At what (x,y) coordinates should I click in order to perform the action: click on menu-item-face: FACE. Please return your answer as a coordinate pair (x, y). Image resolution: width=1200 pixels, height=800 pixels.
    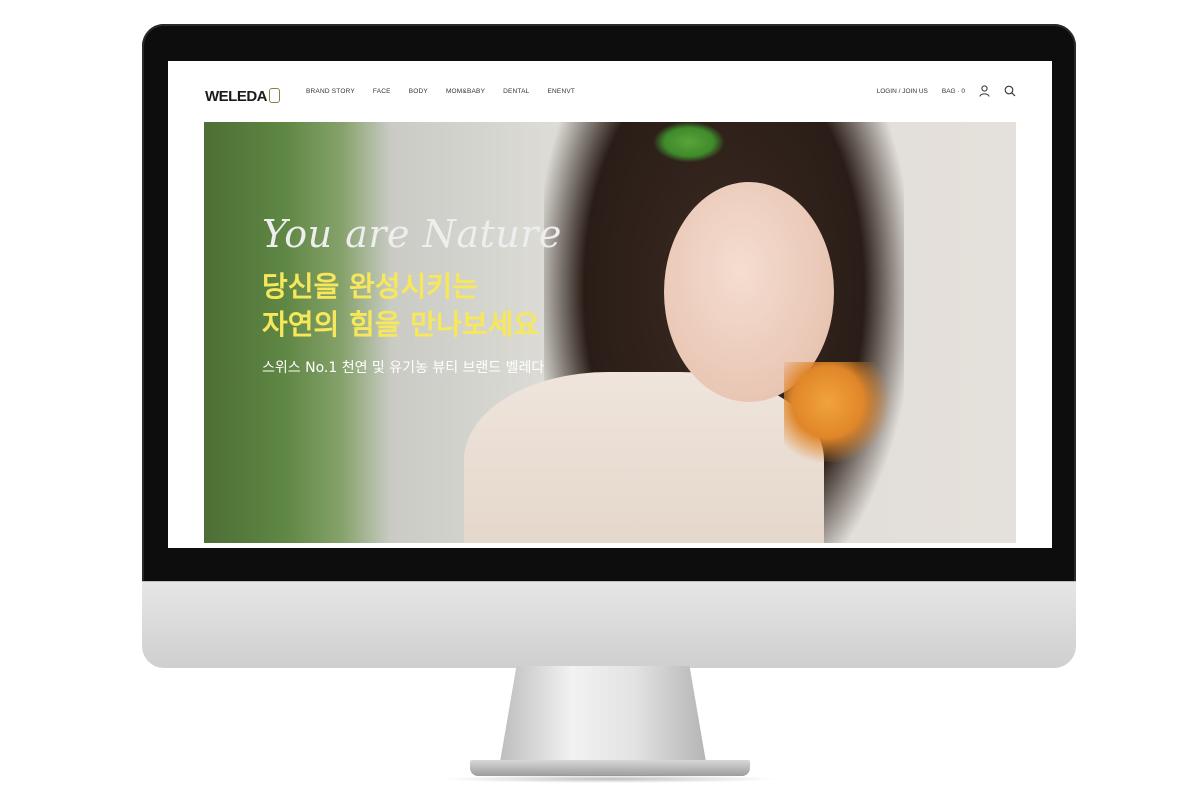
    Looking at the image, I should click on (382, 91).